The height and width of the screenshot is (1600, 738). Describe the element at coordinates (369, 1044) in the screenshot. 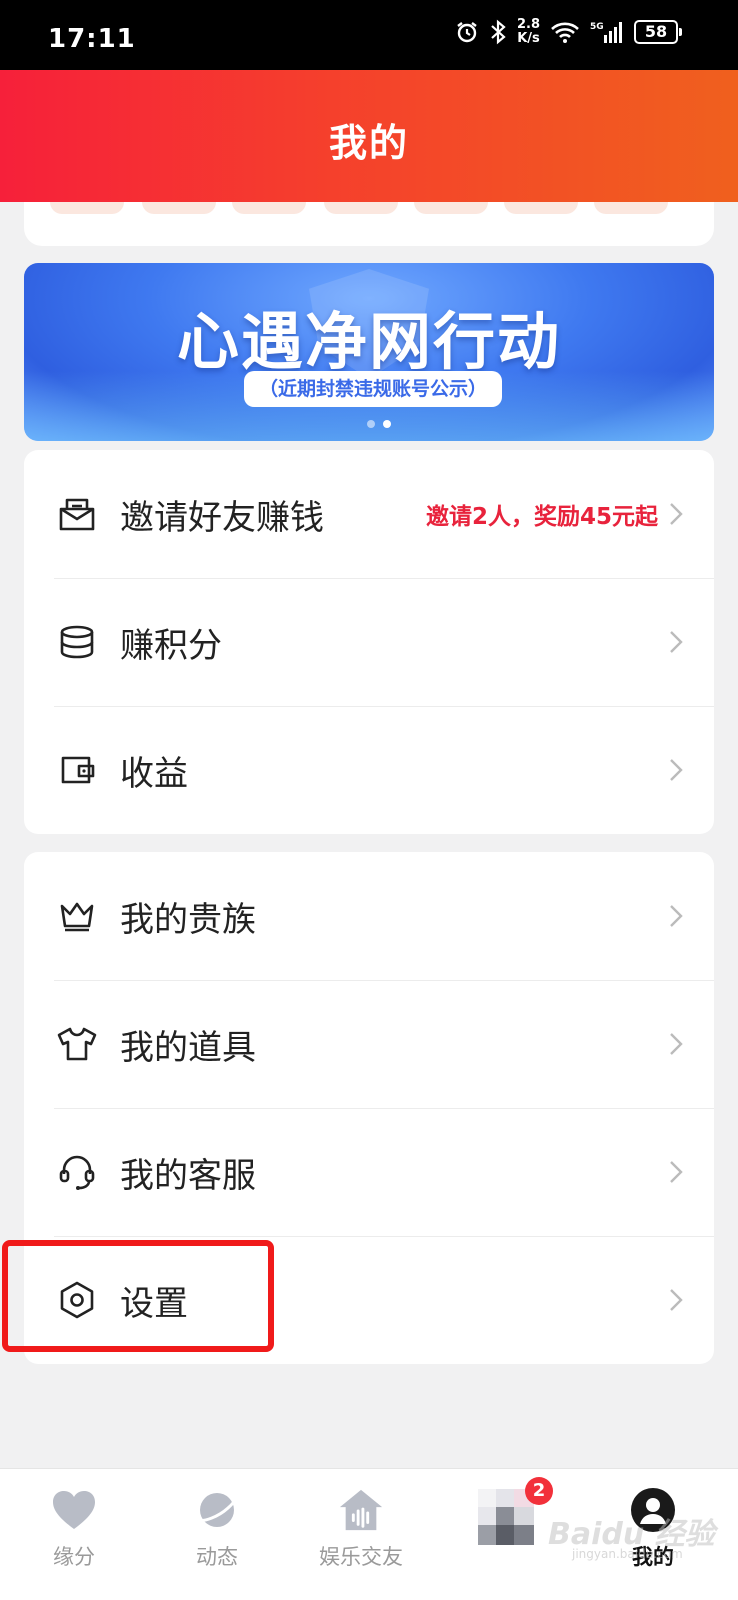

I see `menu-item-props: 我的道具` at that location.